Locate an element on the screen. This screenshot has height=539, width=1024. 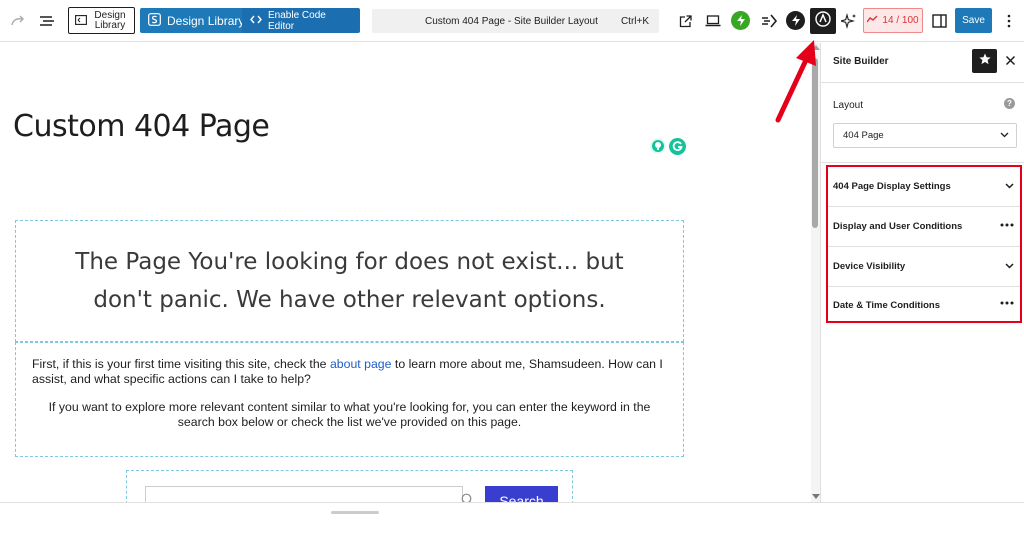
sidebar-toggle-icon is located at coordinates (939, 21).